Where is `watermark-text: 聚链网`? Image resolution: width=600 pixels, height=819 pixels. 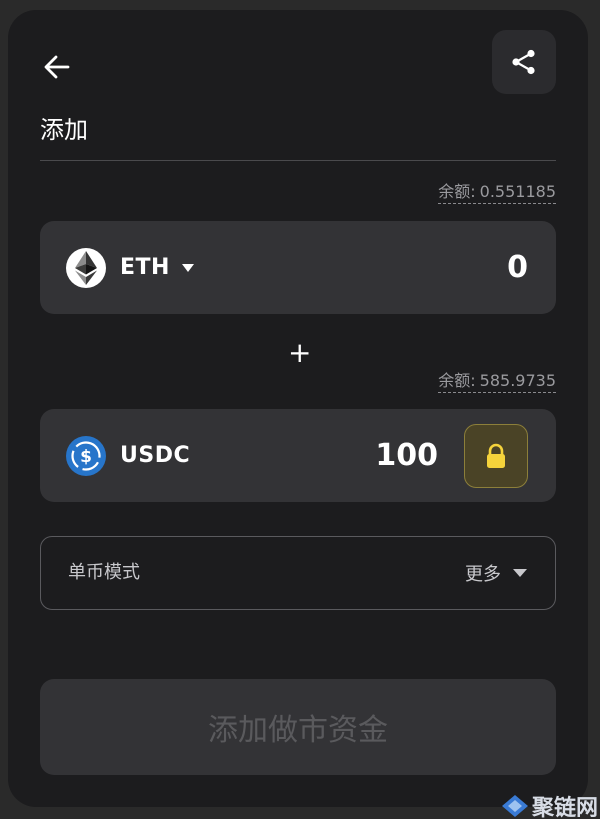 watermark-text: 聚链网 is located at coordinates (564, 807).